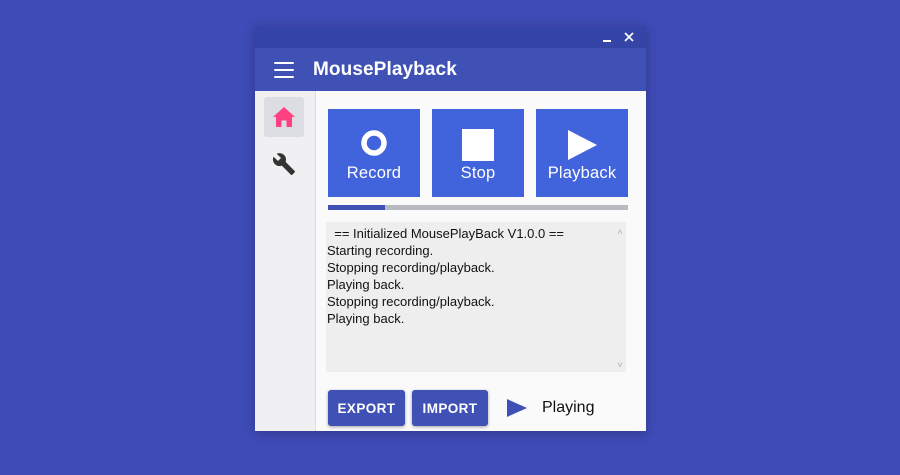 The image size is (900, 475). What do you see at coordinates (374, 173) in the screenshot?
I see `record-label: Record` at bounding box center [374, 173].